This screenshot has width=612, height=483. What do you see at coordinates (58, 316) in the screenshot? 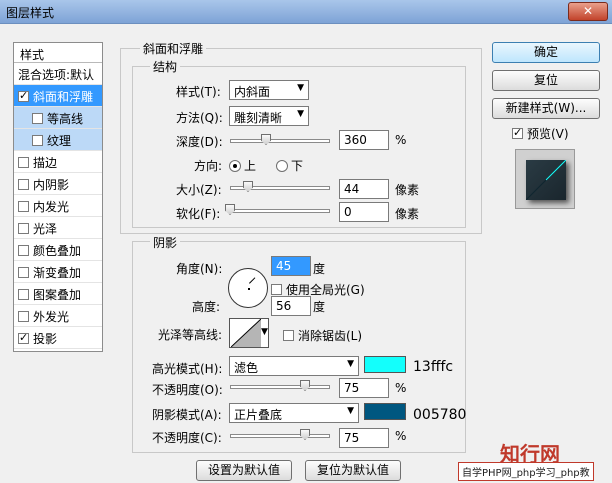
I see `style-list-item: 外发光` at bounding box center [58, 316].